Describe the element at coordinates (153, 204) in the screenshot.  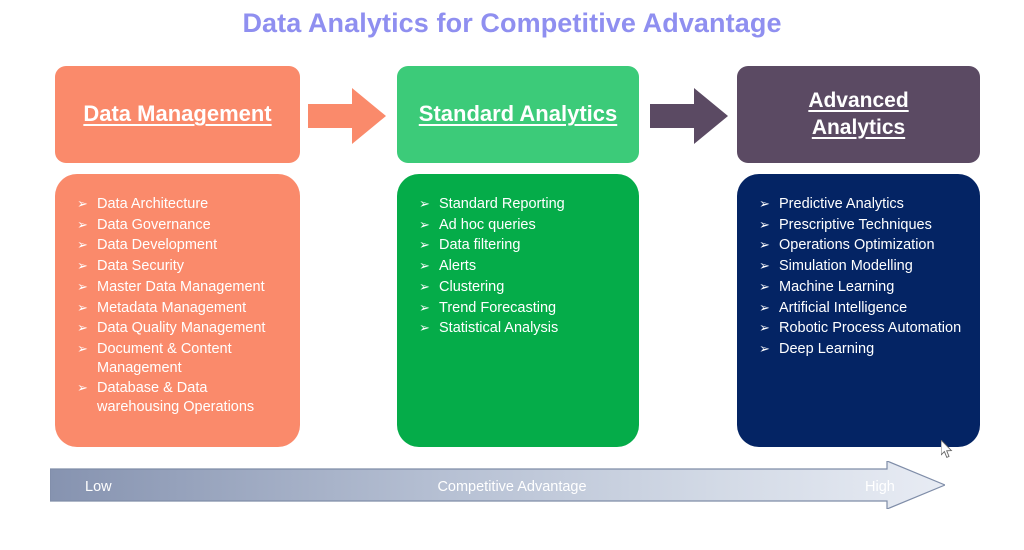
I see `list-item-label: Data Architecture` at that location.